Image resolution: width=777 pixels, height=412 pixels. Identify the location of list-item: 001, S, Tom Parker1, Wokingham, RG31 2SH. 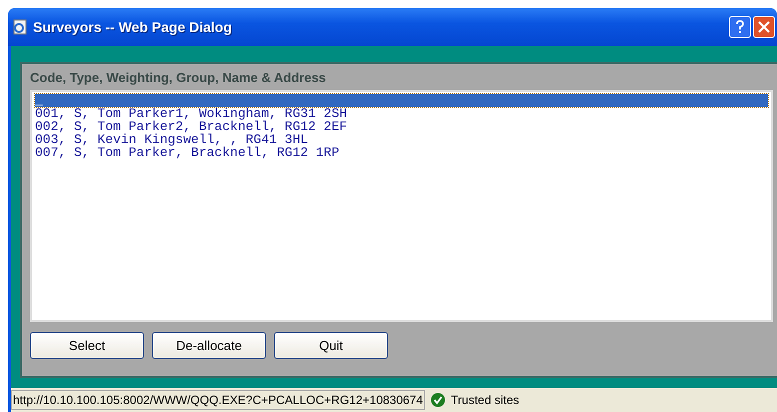
(401, 113).